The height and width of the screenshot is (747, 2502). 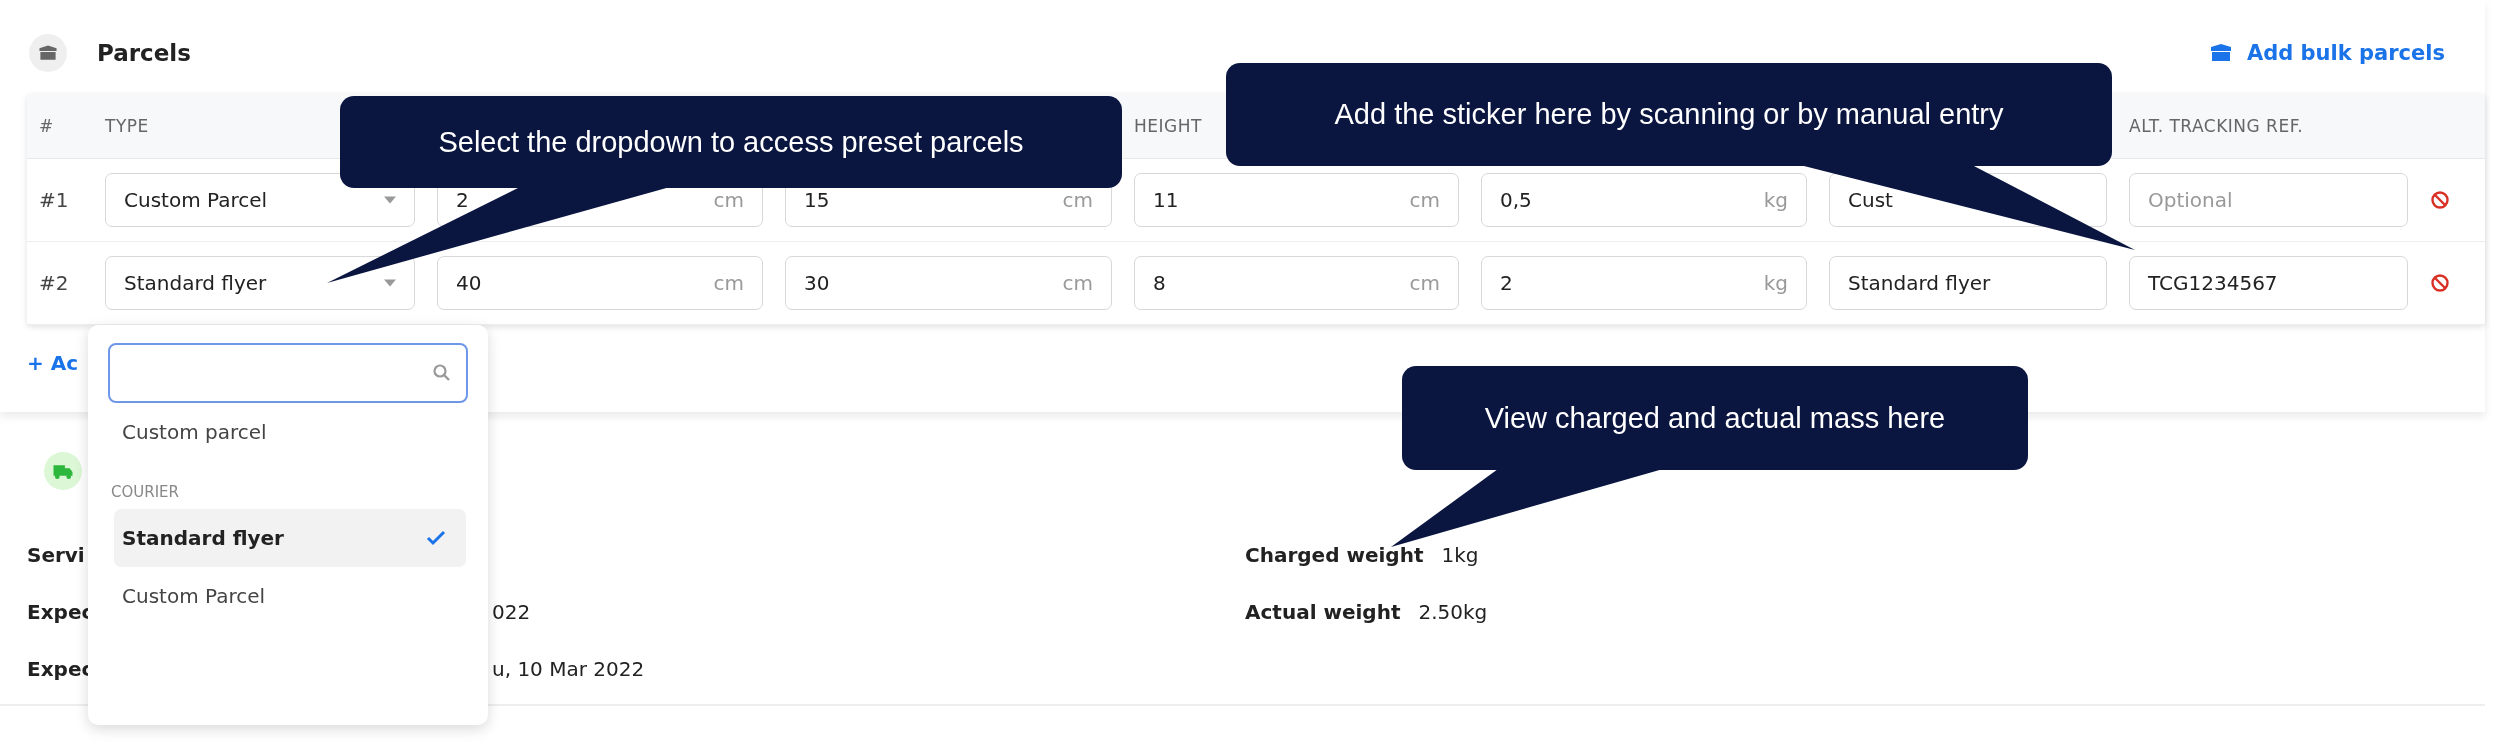 I want to click on tracking-ref-field: TCG1234567, so click(x=2268, y=283).